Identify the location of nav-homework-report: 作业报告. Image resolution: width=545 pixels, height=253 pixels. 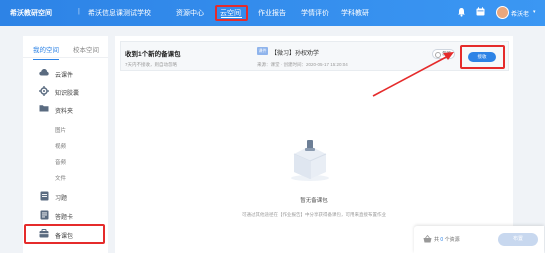
(272, 13).